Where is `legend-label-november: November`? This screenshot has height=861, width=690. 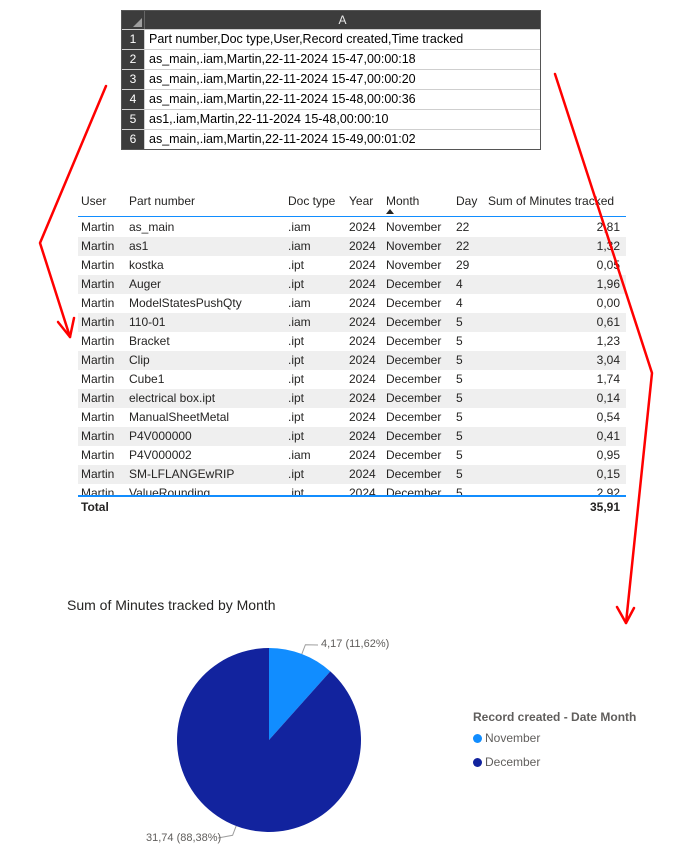
legend-label-november: November is located at coordinates (513, 738).